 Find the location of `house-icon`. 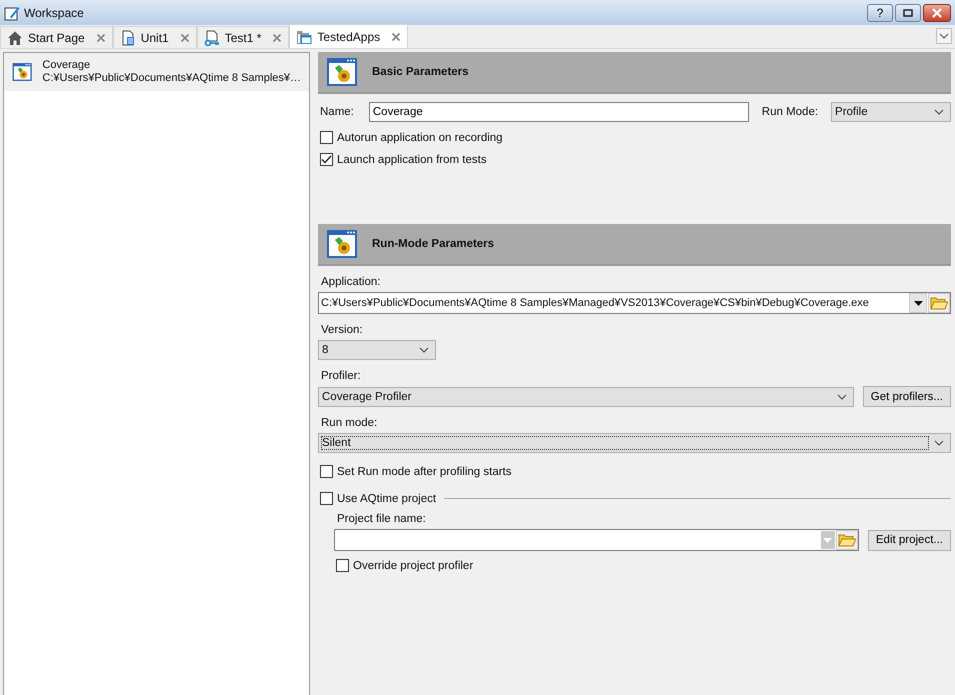

house-icon is located at coordinates (15, 38).